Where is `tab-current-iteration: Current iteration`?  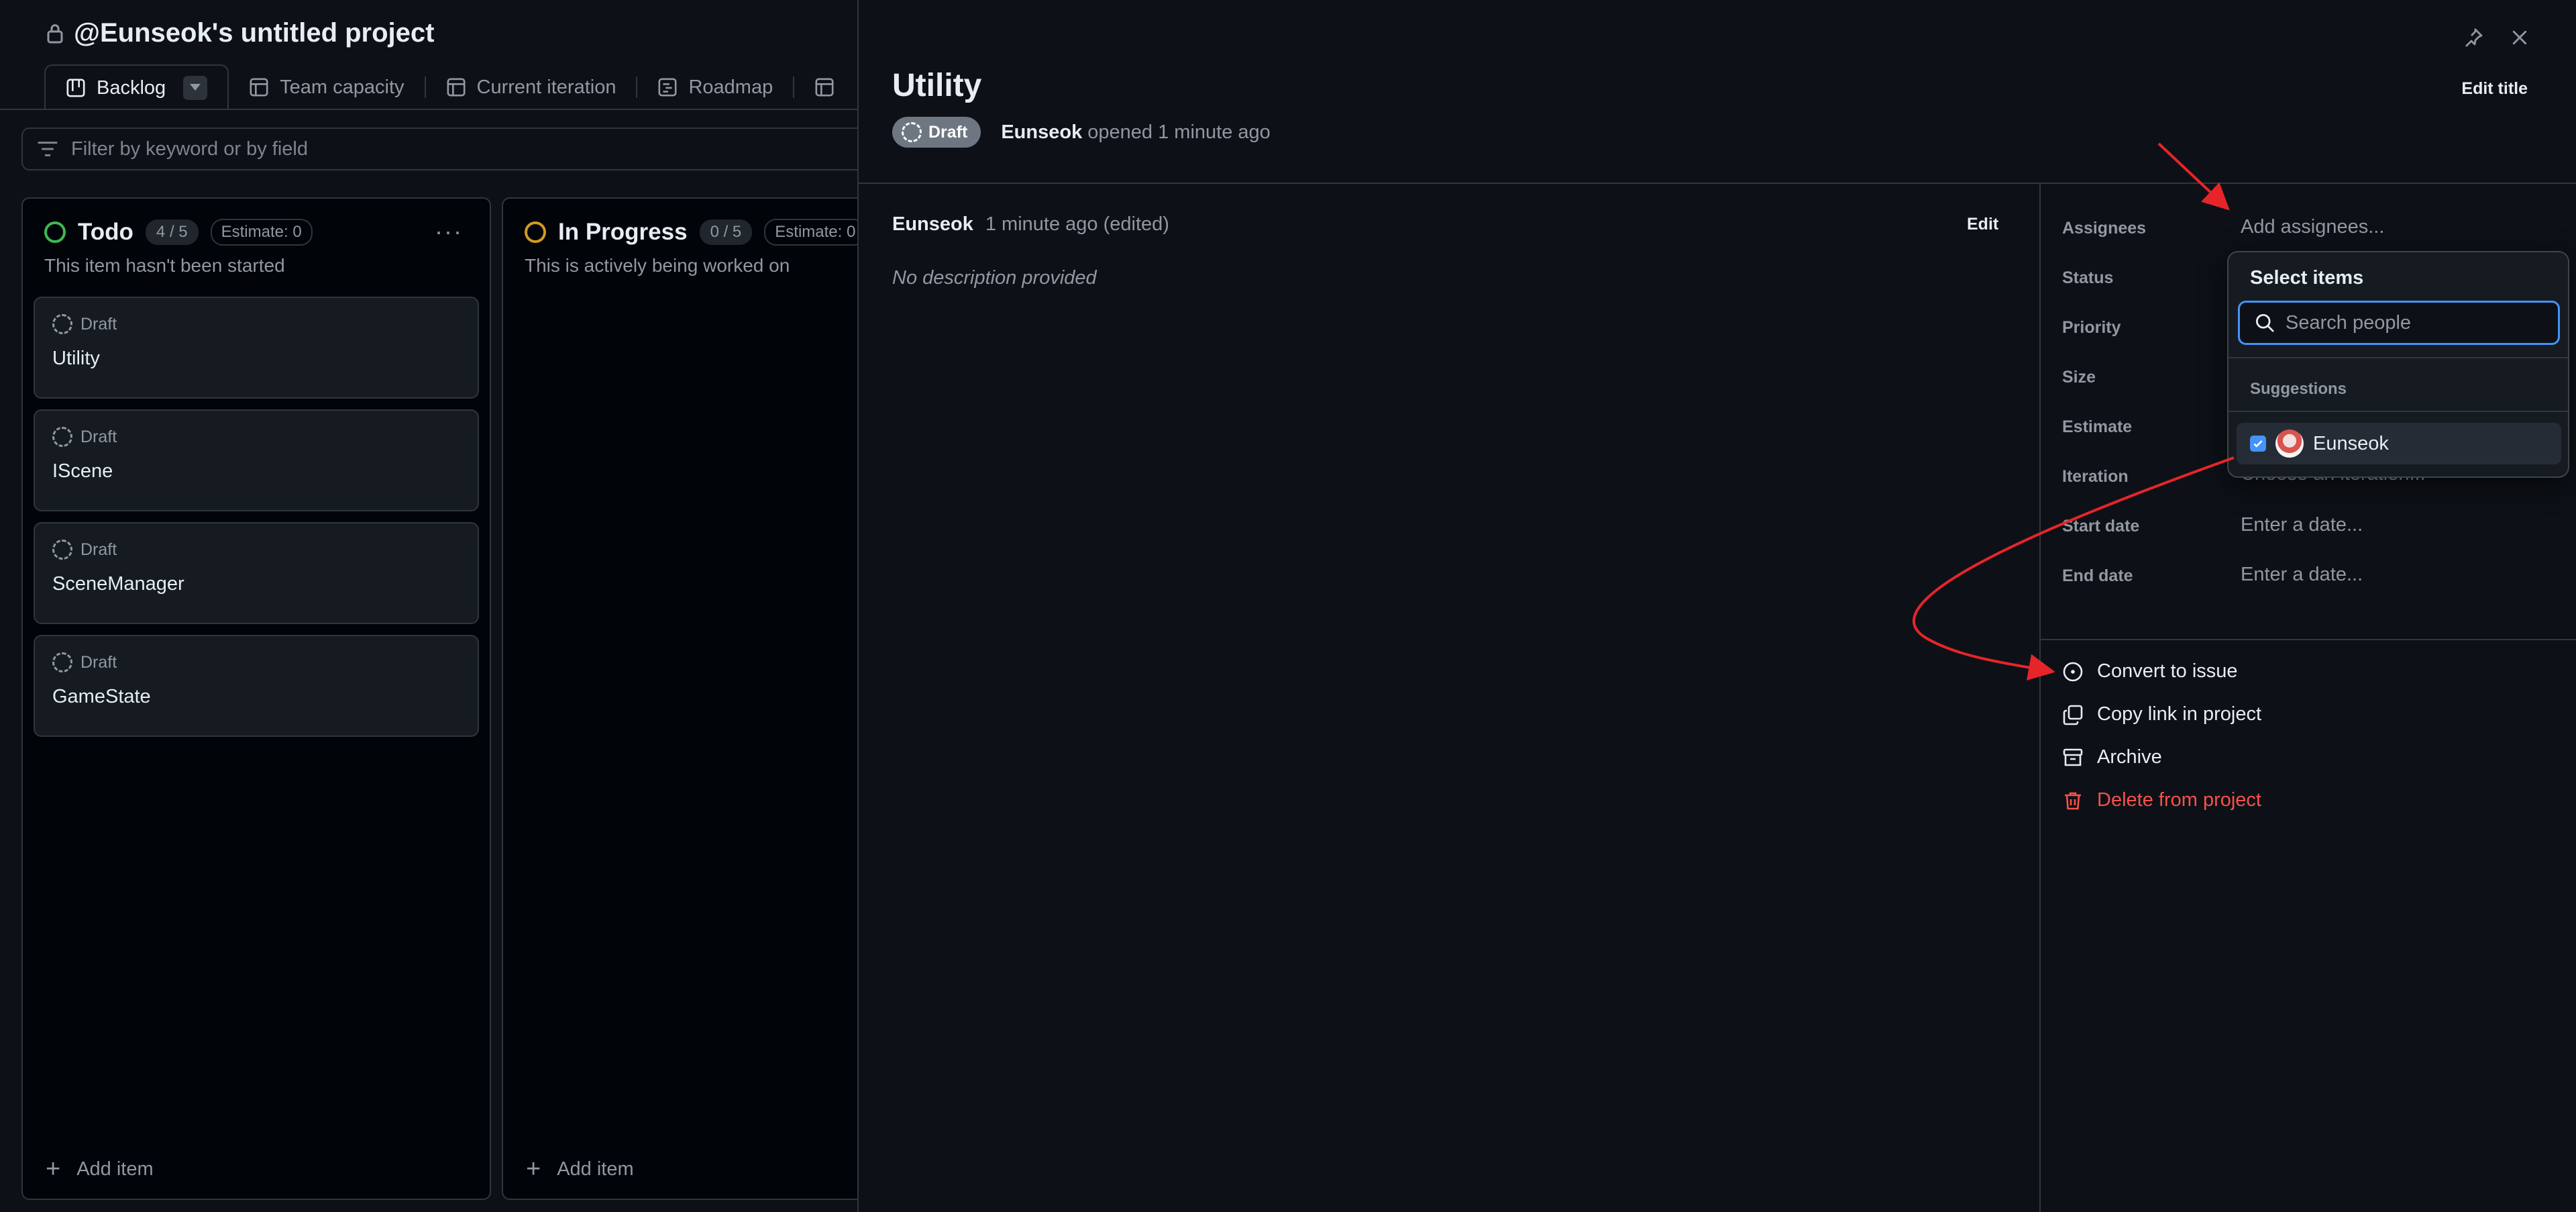 tab-current-iteration: Current iteration is located at coordinates (531, 87).